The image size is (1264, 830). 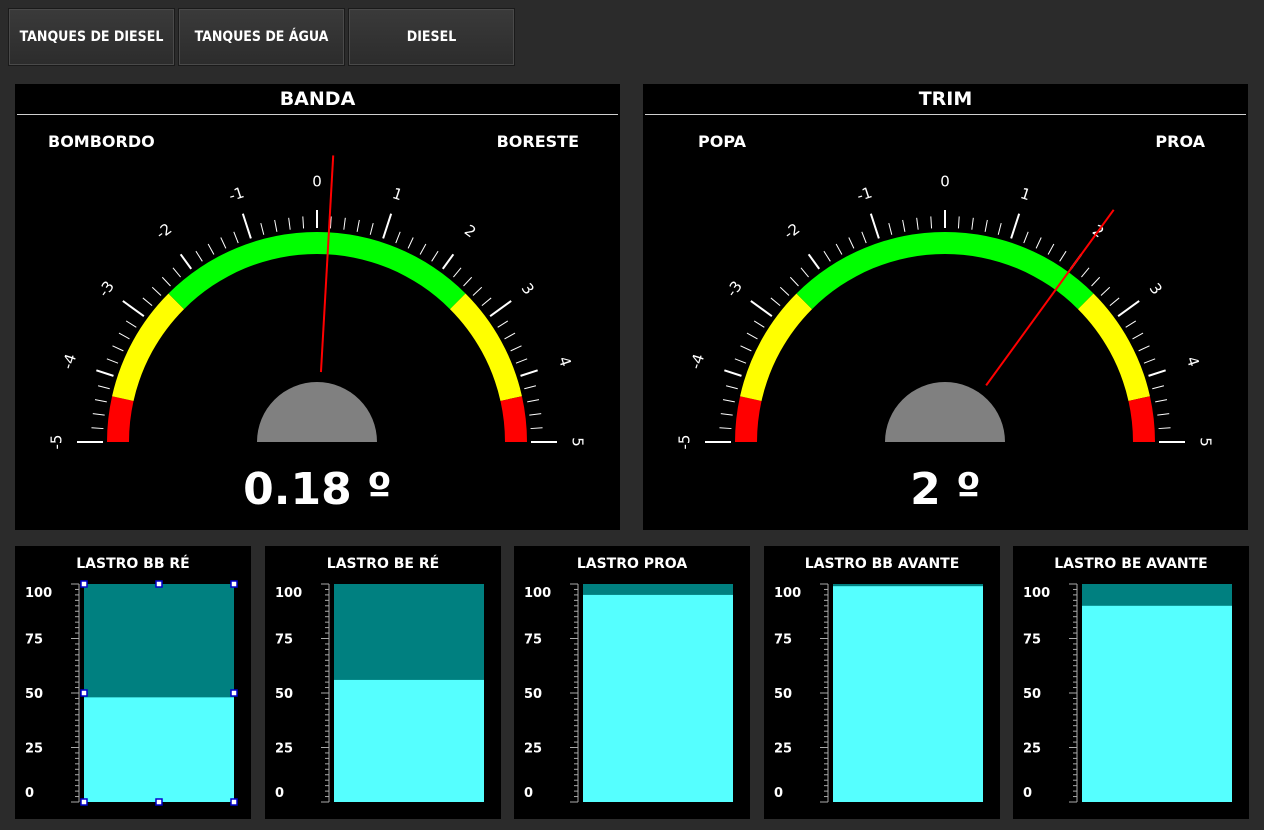 I want to click on red-zone-left, so click(x=120, y=419).